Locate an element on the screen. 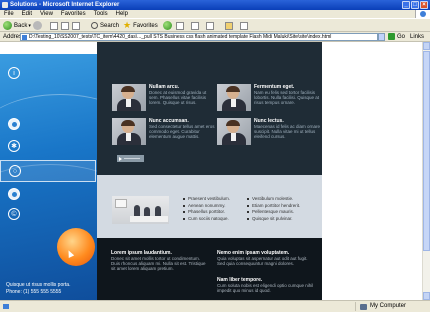  folder-button is located at coordinates (229, 25).